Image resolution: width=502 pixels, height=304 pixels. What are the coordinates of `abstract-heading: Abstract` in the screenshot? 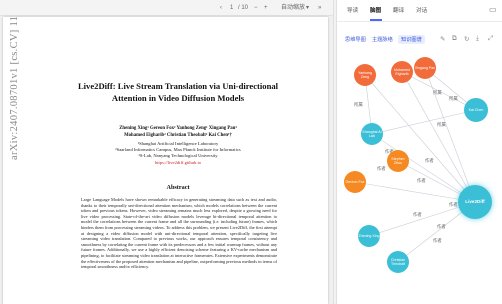 It's located at (178, 187).